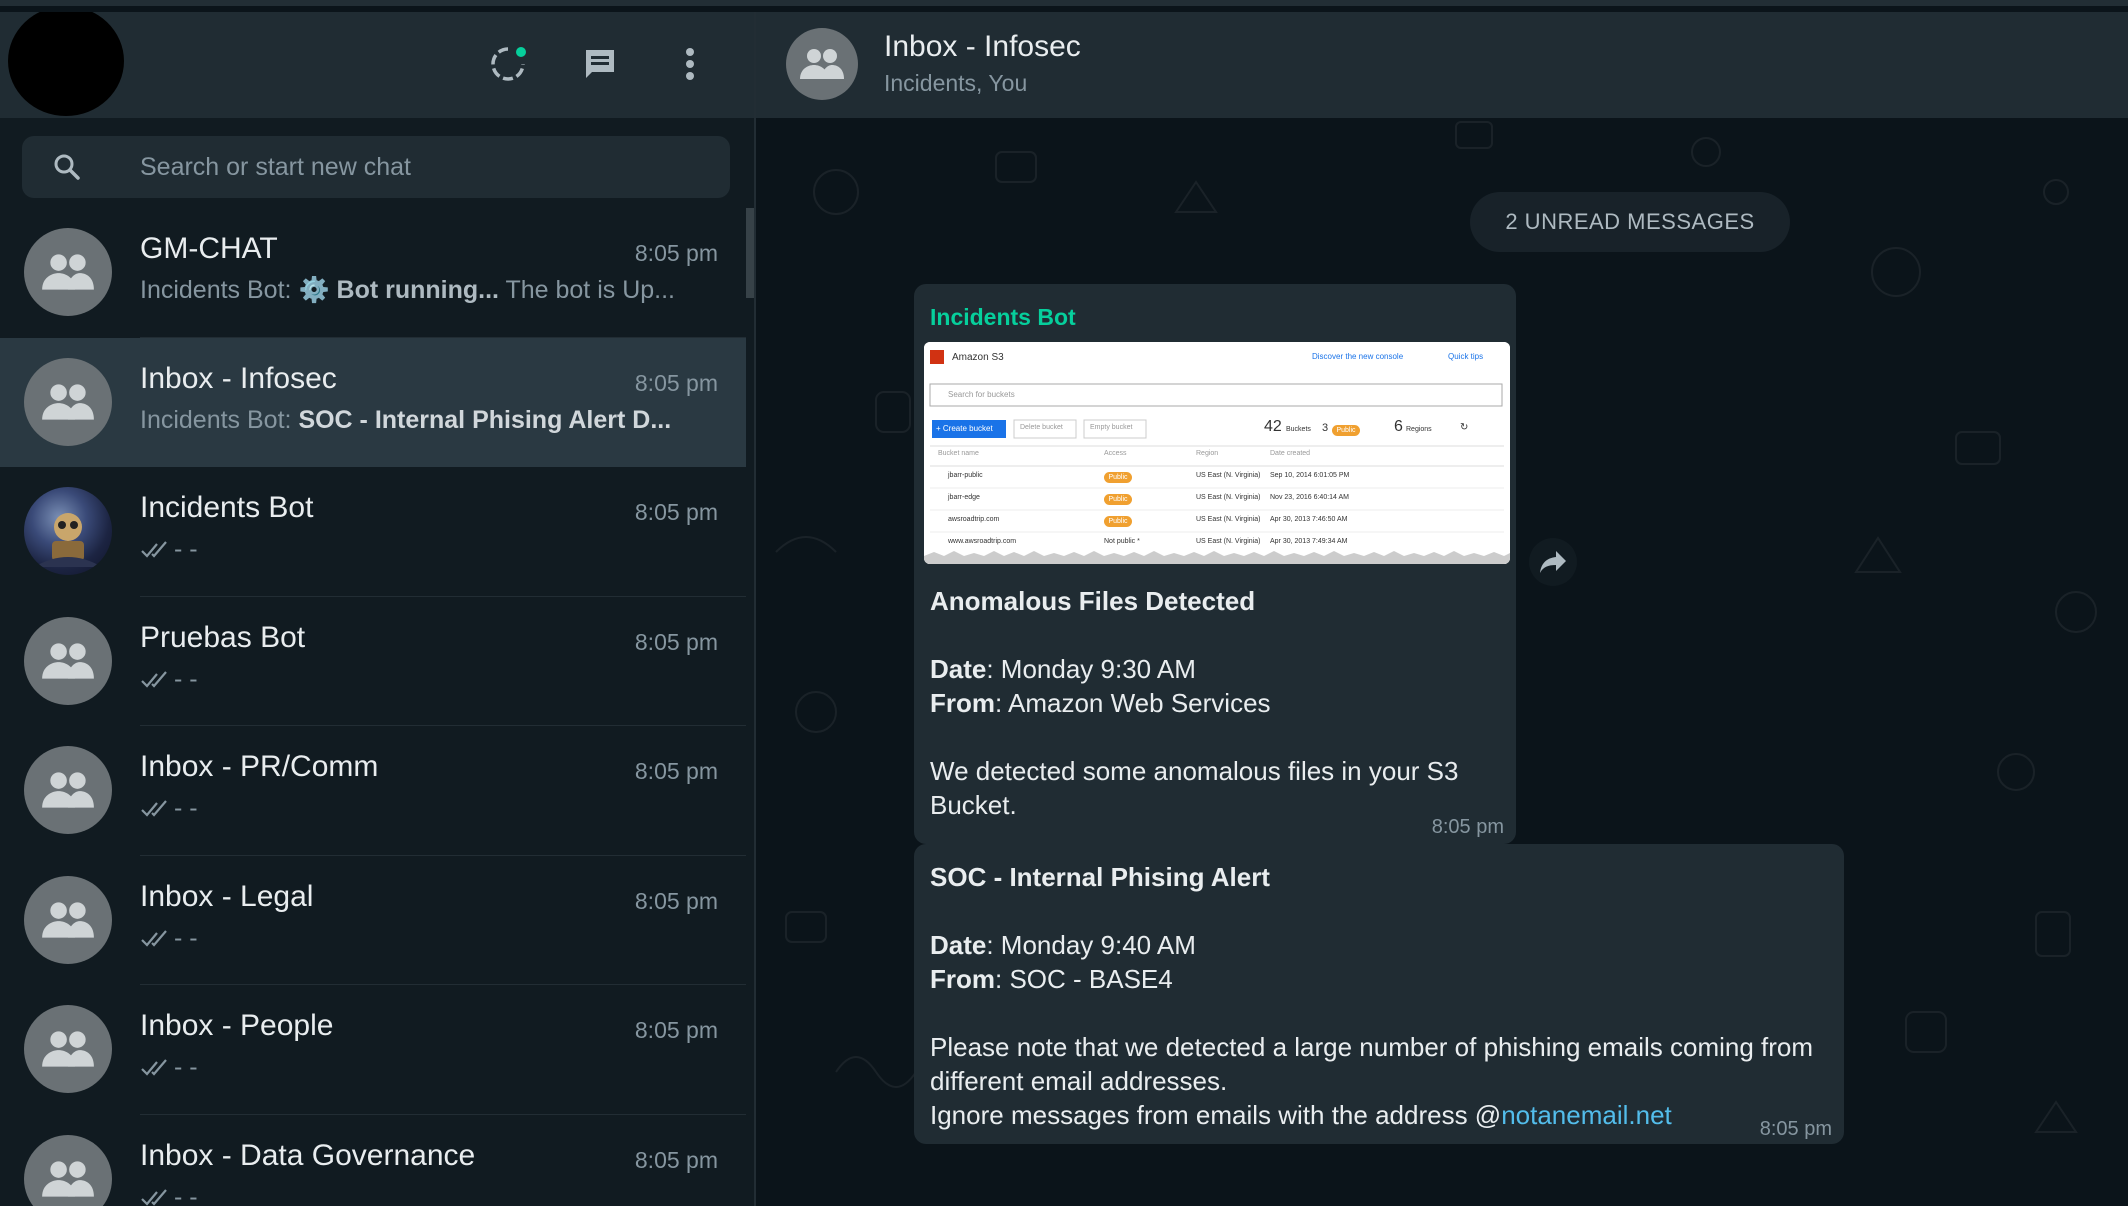 The width and height of the screenshot is (2128, 1206). Describe the element at coordinates (1586, 1115) in the screenshot. I see `email-domain-link: notanemail.net` at that location.